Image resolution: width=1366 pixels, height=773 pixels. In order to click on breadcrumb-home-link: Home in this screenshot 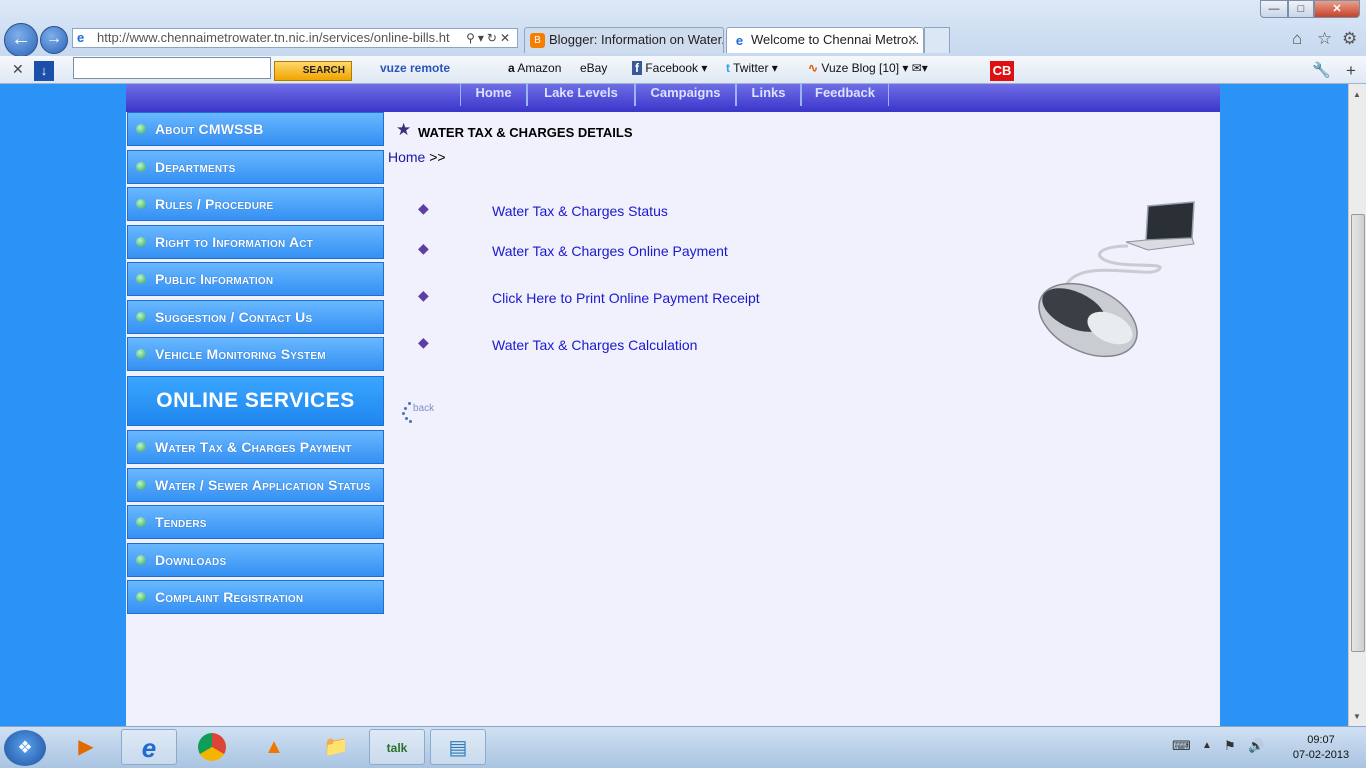, I will do `click(406, 157)`.